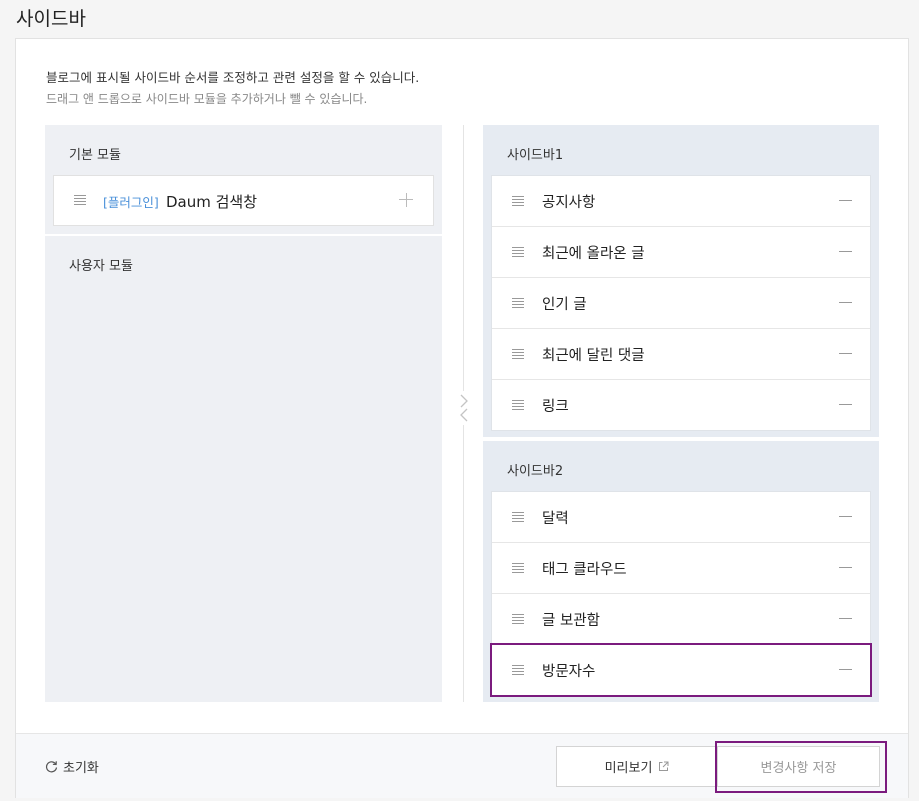 This screenshot has height=801, width=919. Describe the element at coordinates (406, 200) in the screenshot. I see `plus-icon` at that location.